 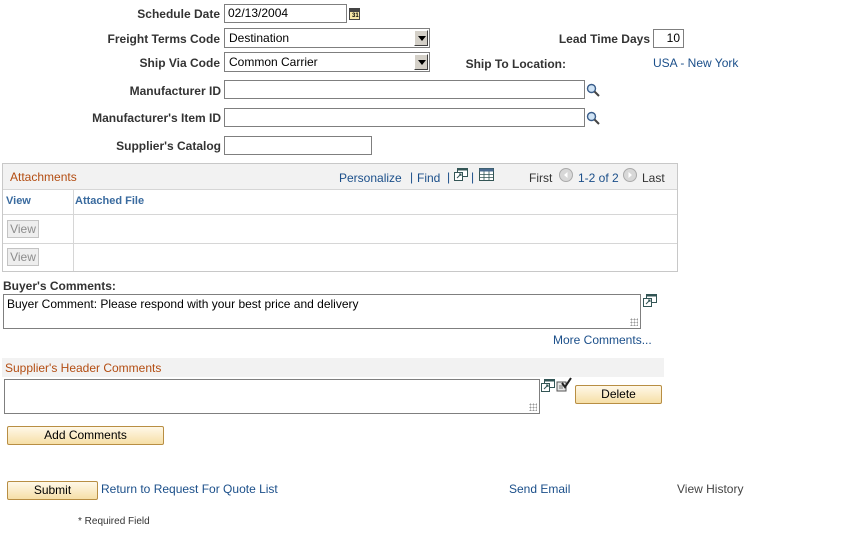 I want to click on ship-to-link: USA - New York, so click(x=695, y=63).